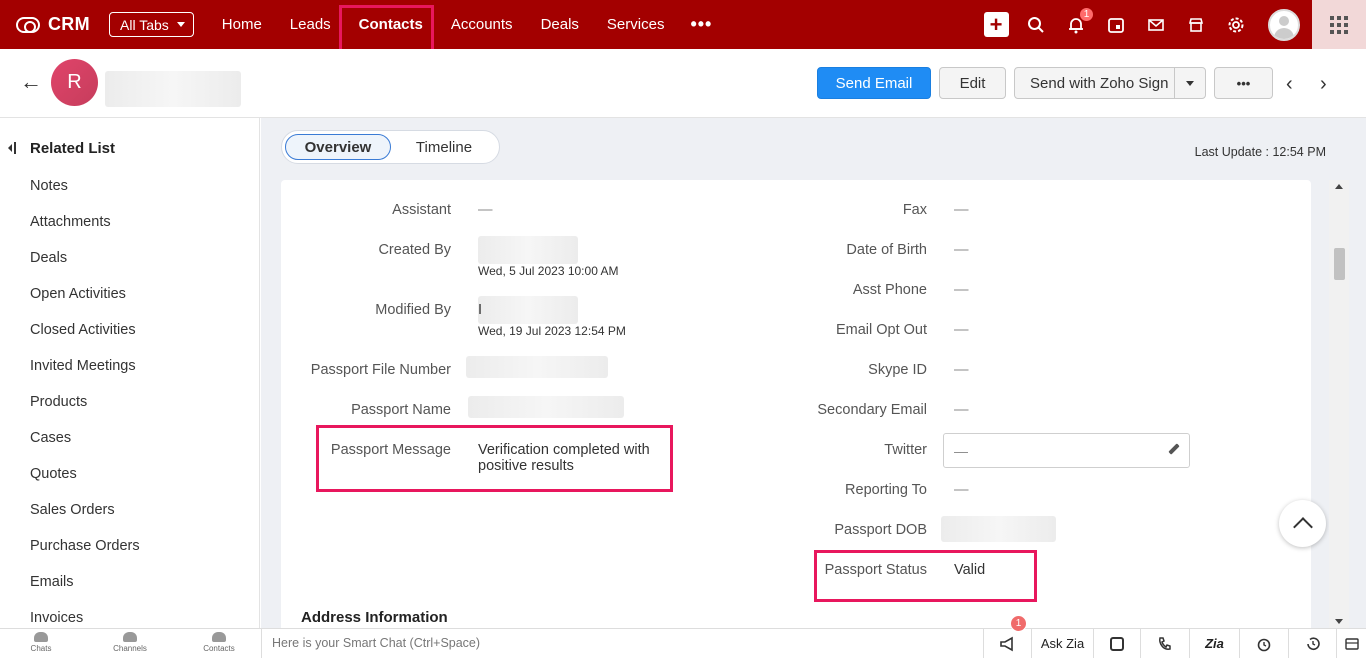  What do you see at coordinates (85, 268) in the screenshot?
I see `related-list-item-deals: Deals` at bounding box center [85, 268].